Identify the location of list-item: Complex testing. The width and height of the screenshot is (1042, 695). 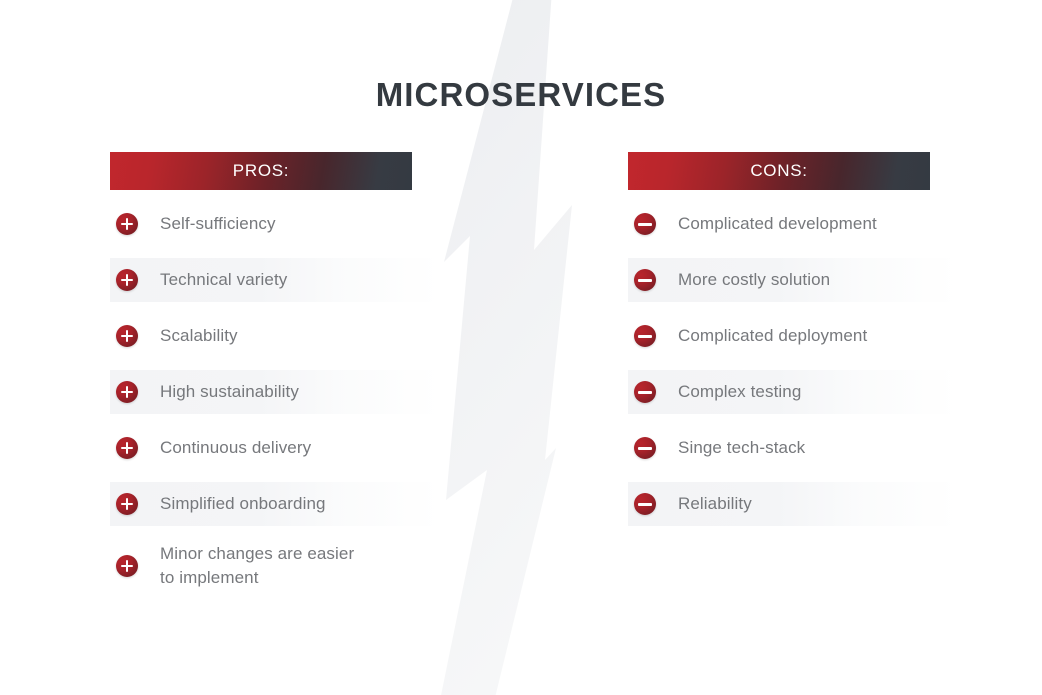
(793, 392).